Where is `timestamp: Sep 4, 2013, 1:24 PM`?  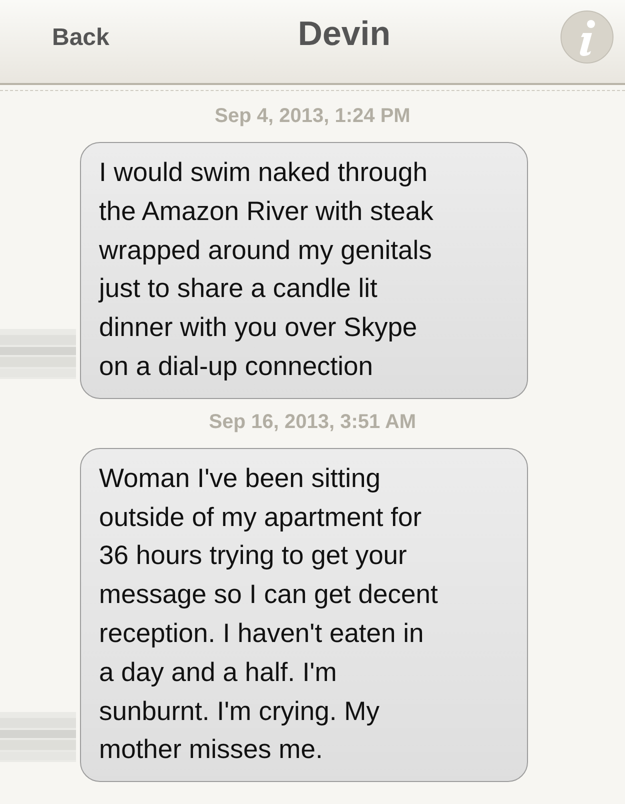
timestamp: Sep 4, 2013, 1:24 PM is located at coordinates (312, 116).